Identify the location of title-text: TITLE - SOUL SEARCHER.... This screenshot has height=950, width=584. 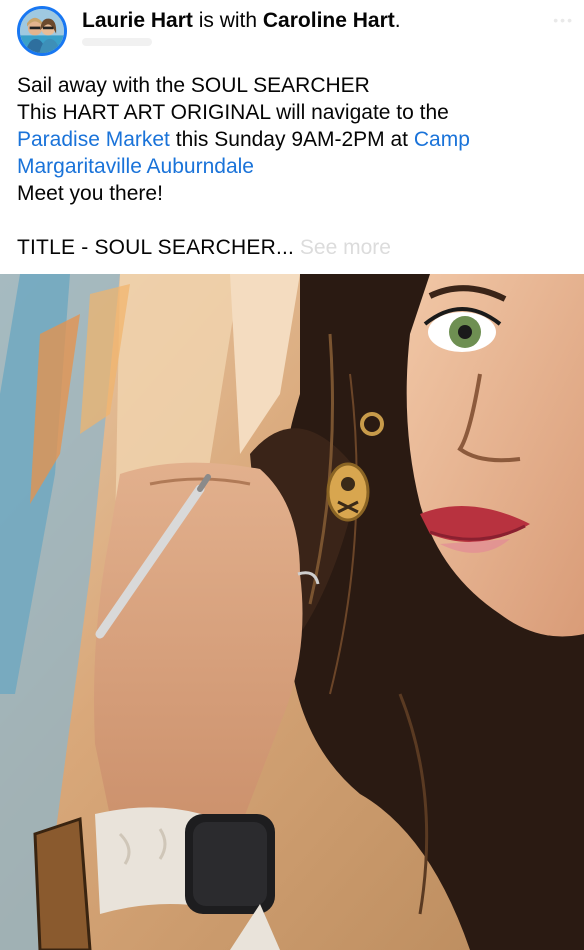
(156, 247).